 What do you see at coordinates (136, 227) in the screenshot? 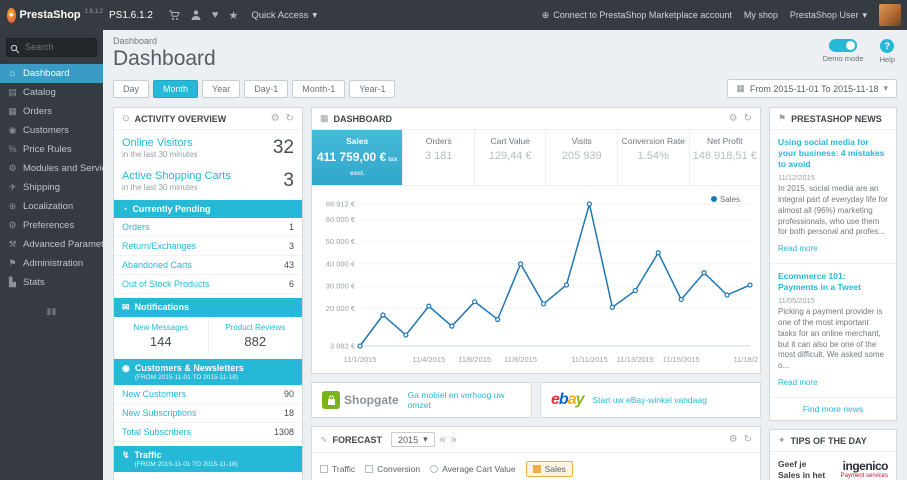
I see `orders-link: Orders` at bounding box center [136, 227].